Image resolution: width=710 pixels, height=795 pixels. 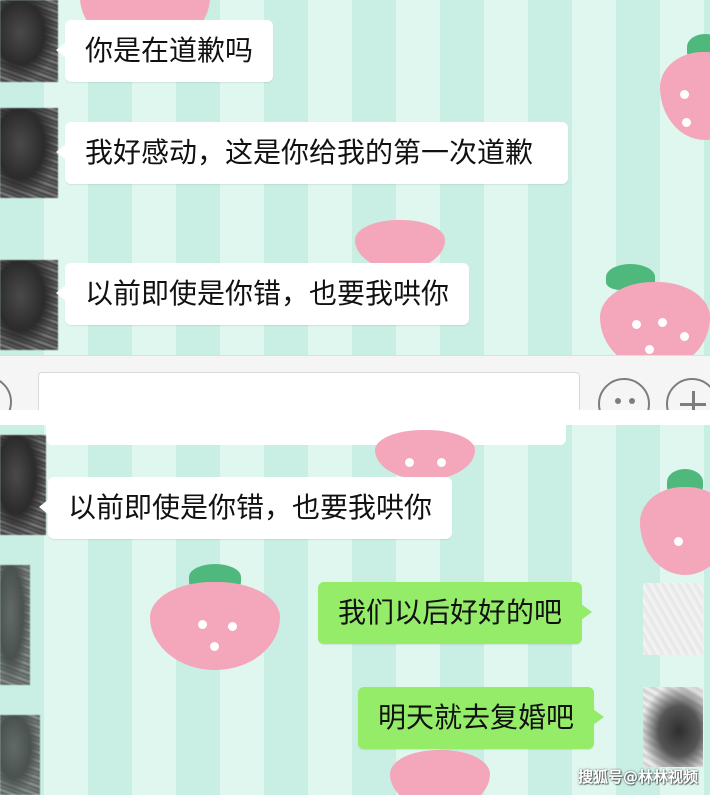 I want to click on message-bubble-partial, so click(x=306, y=435).